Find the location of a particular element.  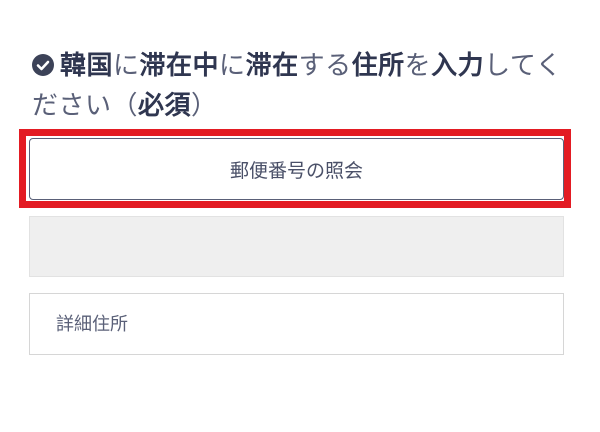

address-display-field is located at coordinates (296, 246).